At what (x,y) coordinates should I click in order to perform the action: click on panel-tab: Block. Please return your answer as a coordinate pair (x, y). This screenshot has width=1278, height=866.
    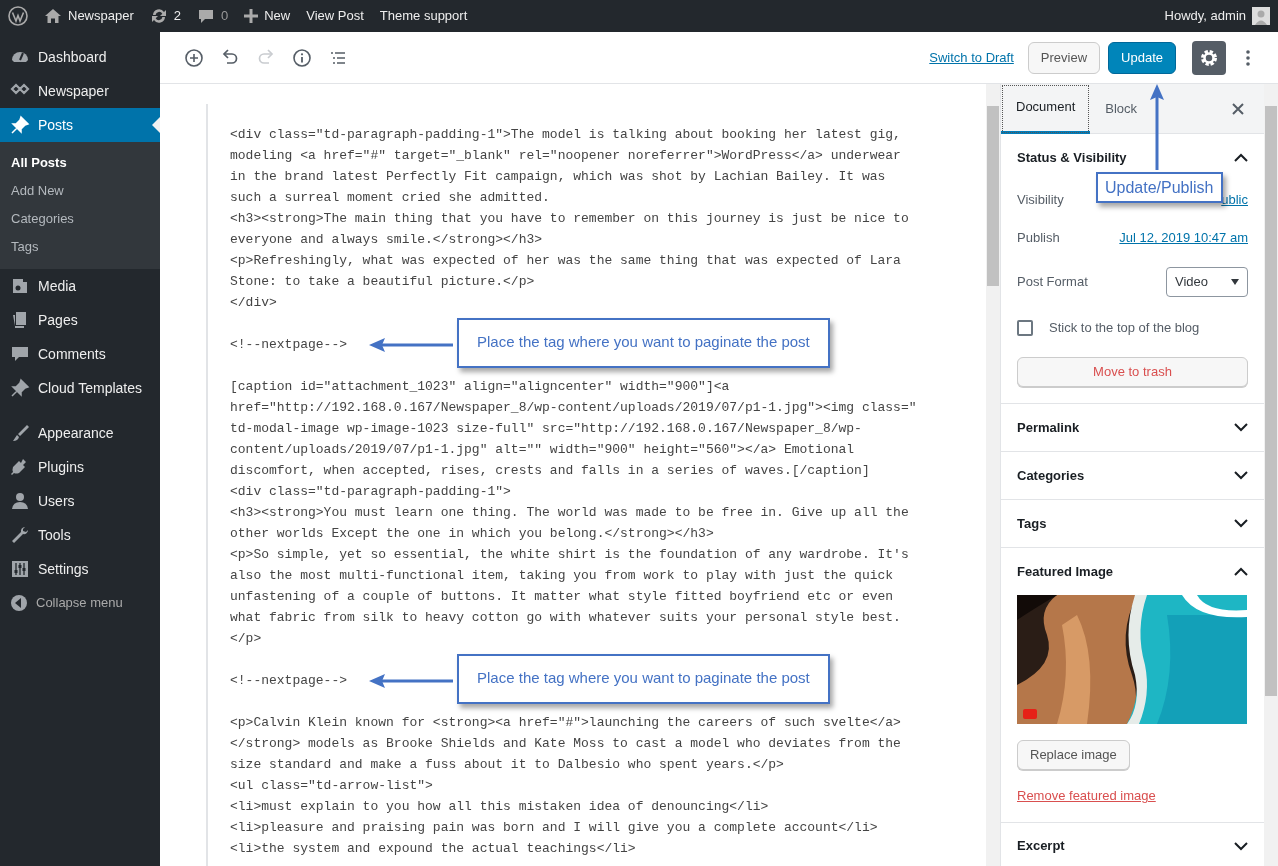
    Looking at the image, I should click on (1121, 108).